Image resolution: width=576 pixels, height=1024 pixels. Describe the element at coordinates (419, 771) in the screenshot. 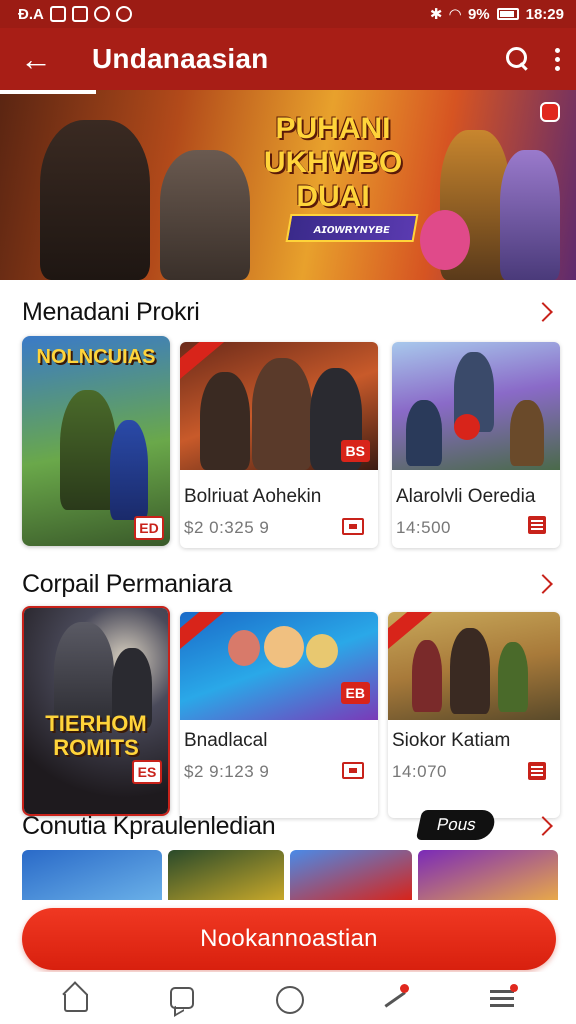

I see `game-price: 14:070` at that location.